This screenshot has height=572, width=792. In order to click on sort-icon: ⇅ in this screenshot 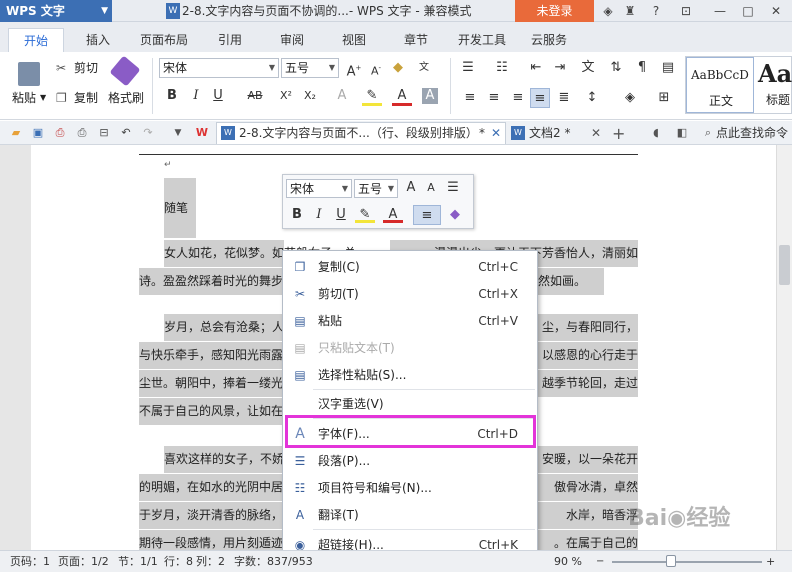, I will do `click(616, 68)`.